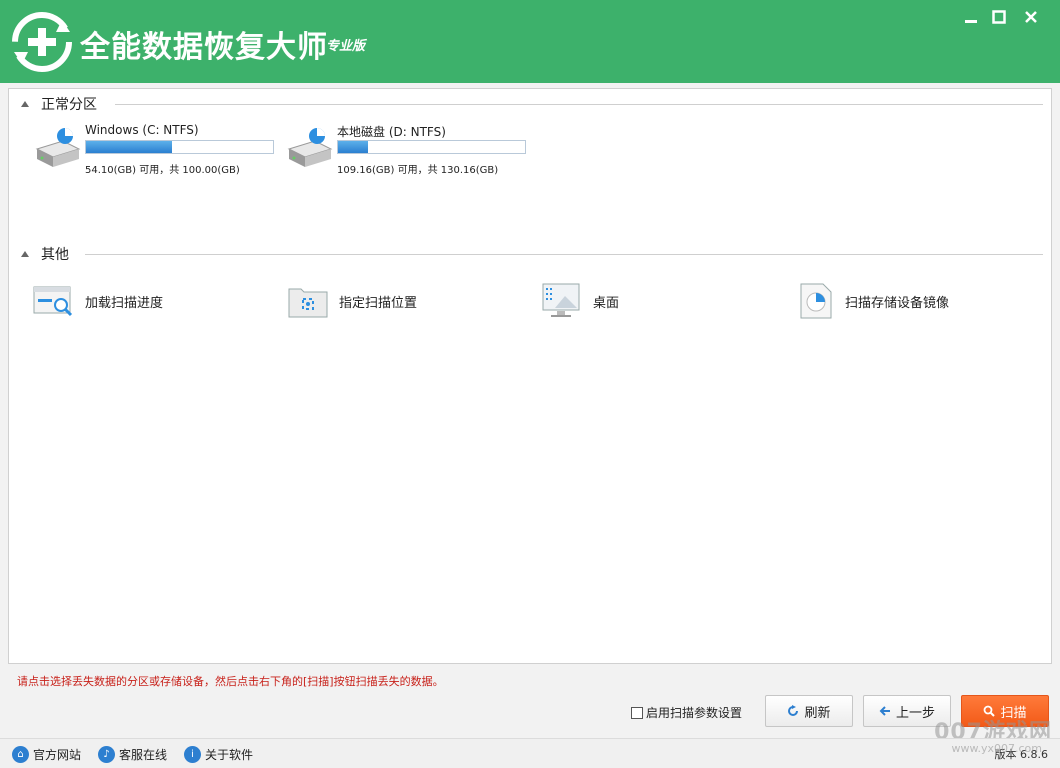 The height and width of the screenshot is (768, 1060). Describe the element at coordinates (192, 754) in the screenshot. I see `info-icon: i` at that location.